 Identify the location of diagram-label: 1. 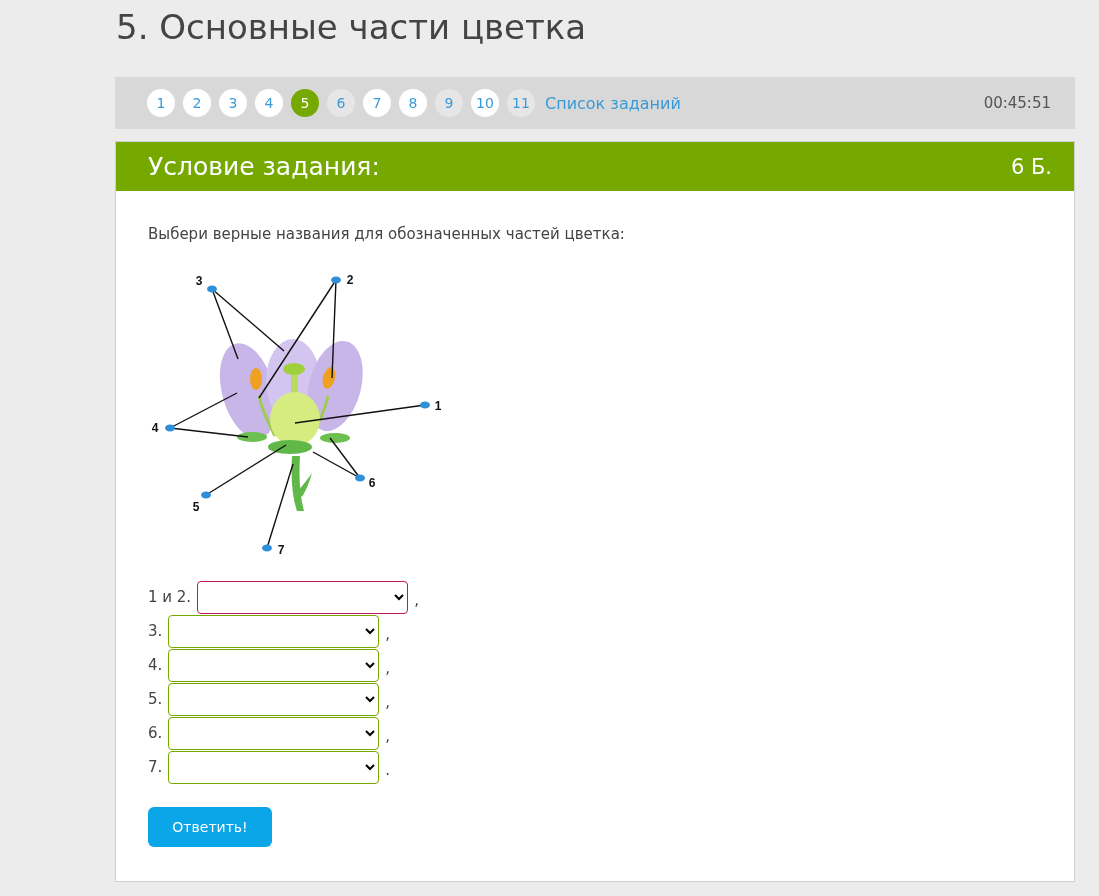
(438, 406).